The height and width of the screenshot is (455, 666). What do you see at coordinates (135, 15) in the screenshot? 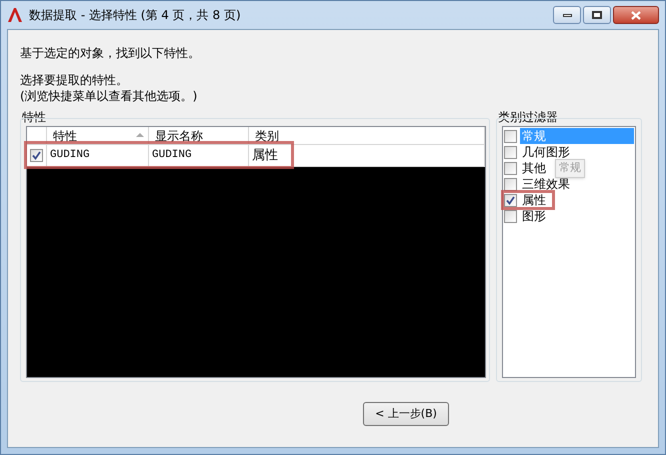
I see `window-title: 数据提取 - 选择特性 (第 4 页，共 8 页)` at bounding box center [135, 15].